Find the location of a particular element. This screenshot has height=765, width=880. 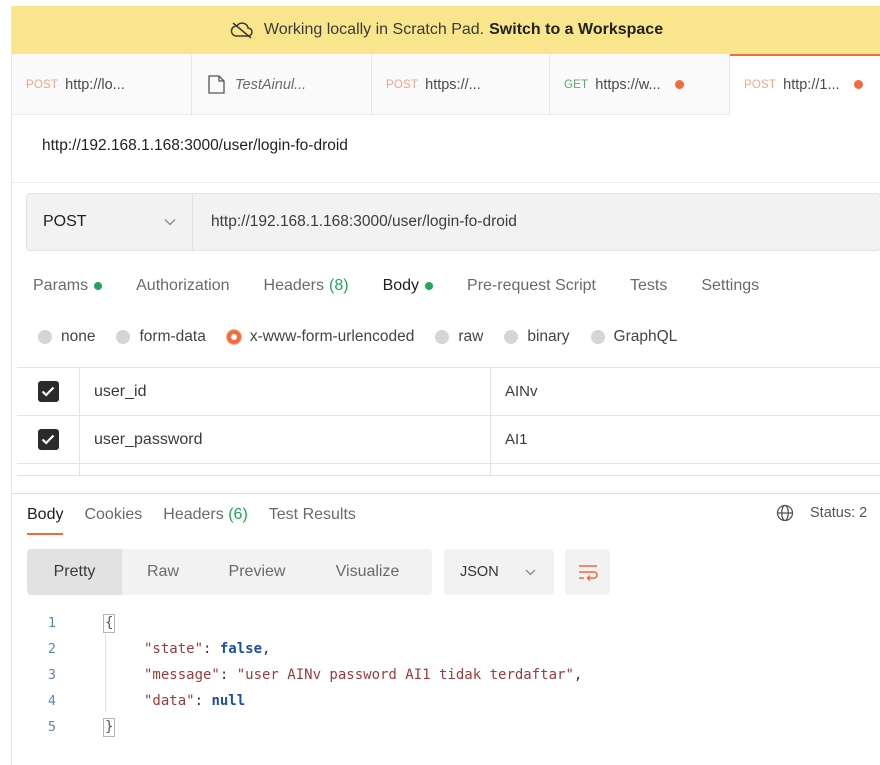

param-value-cell is located at coordinates (685, 469).